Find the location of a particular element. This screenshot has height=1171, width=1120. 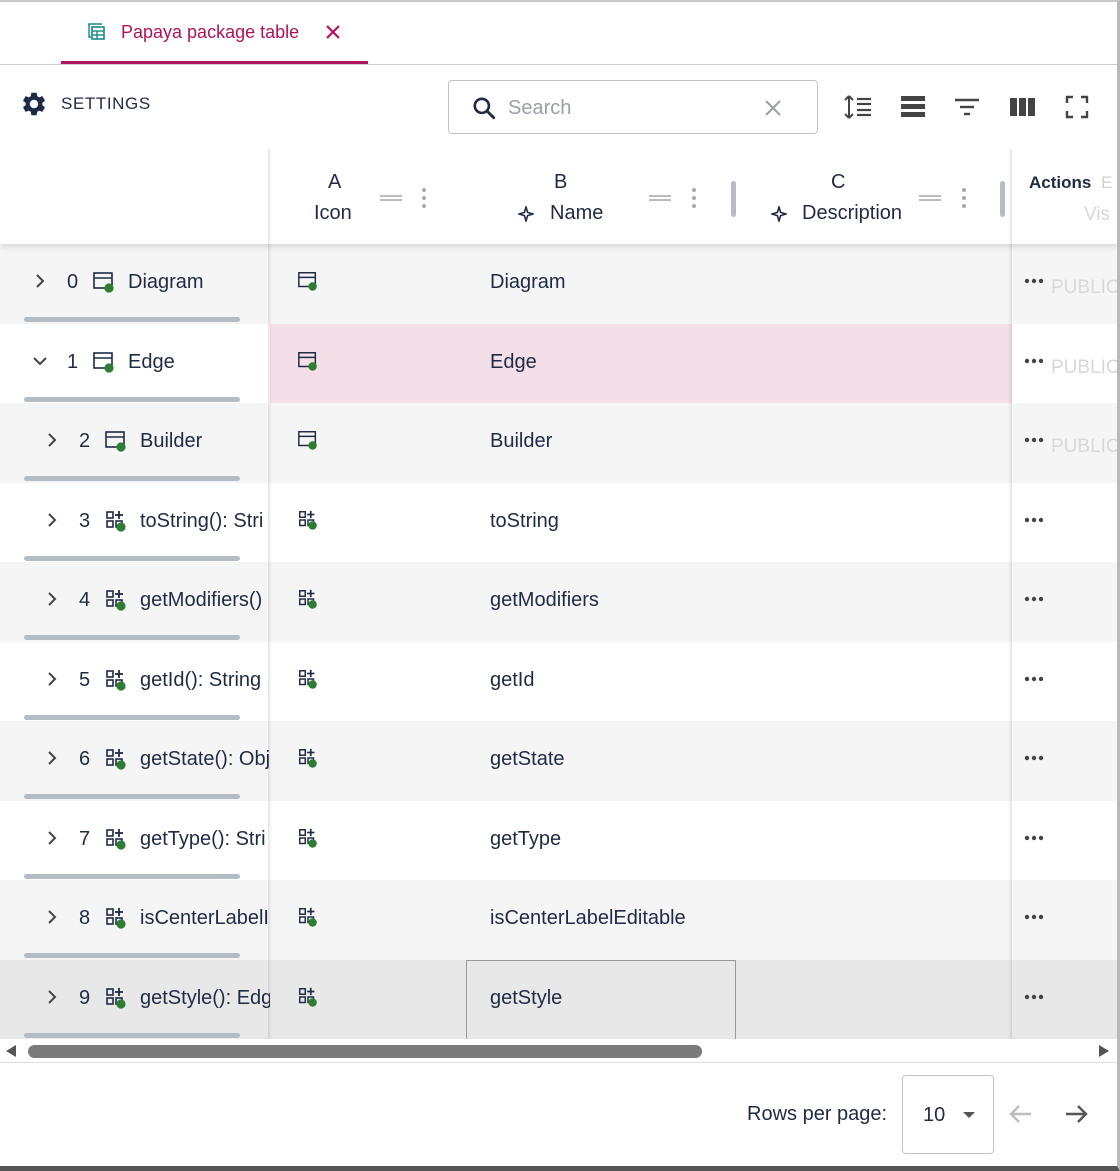

horizontal-scrollbar is located at coordinates (558, 1051).